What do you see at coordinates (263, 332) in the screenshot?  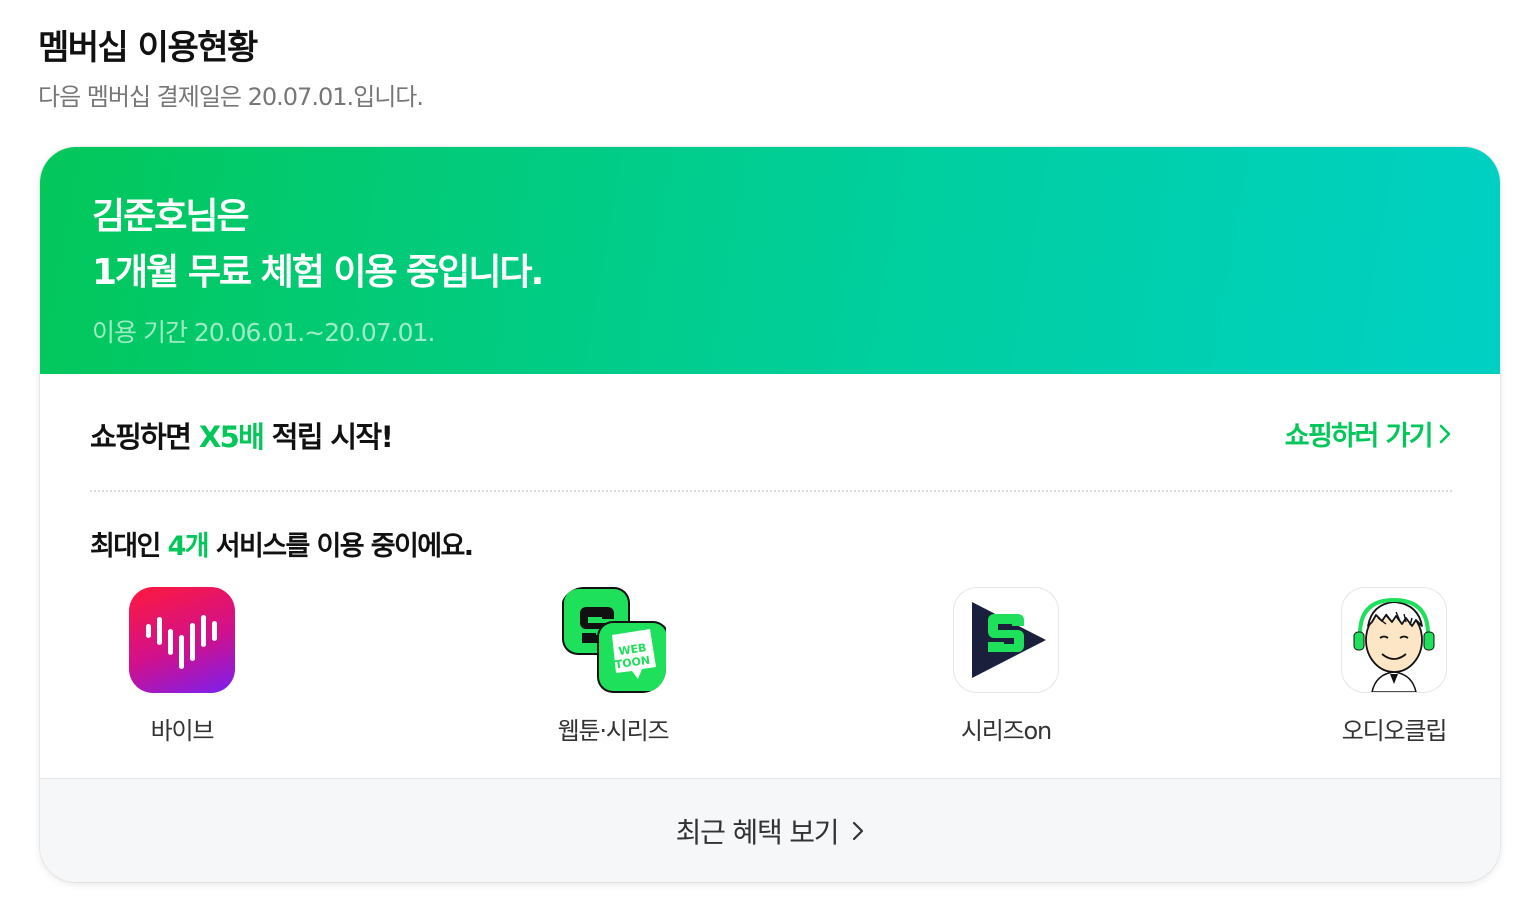 I see `usage-period: 이용 기간 20.06.01.~20.07.01.` at bounding box center [263, 332].